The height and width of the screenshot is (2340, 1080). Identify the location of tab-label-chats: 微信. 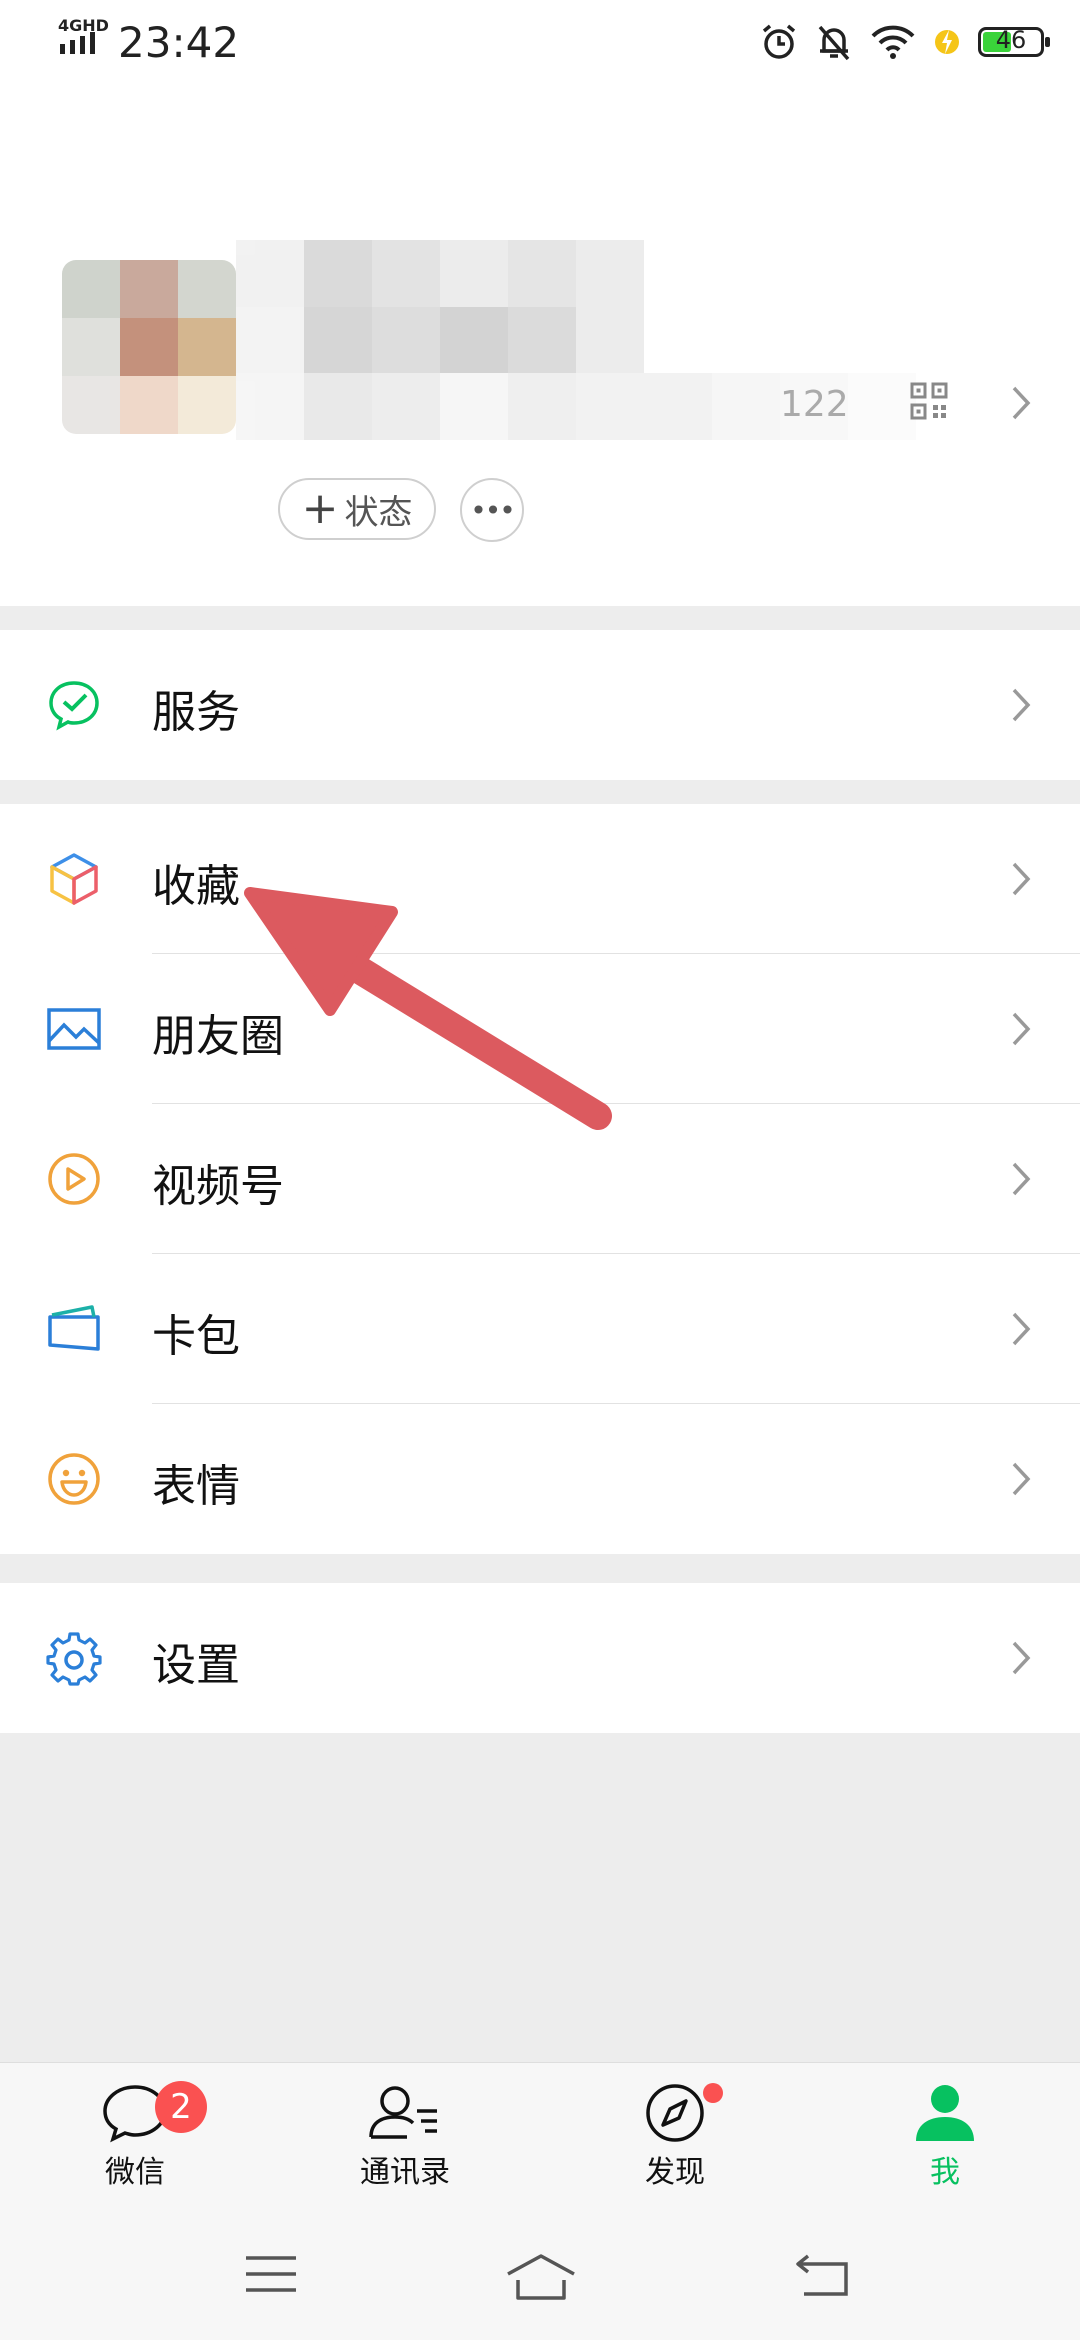
(135, 2172).